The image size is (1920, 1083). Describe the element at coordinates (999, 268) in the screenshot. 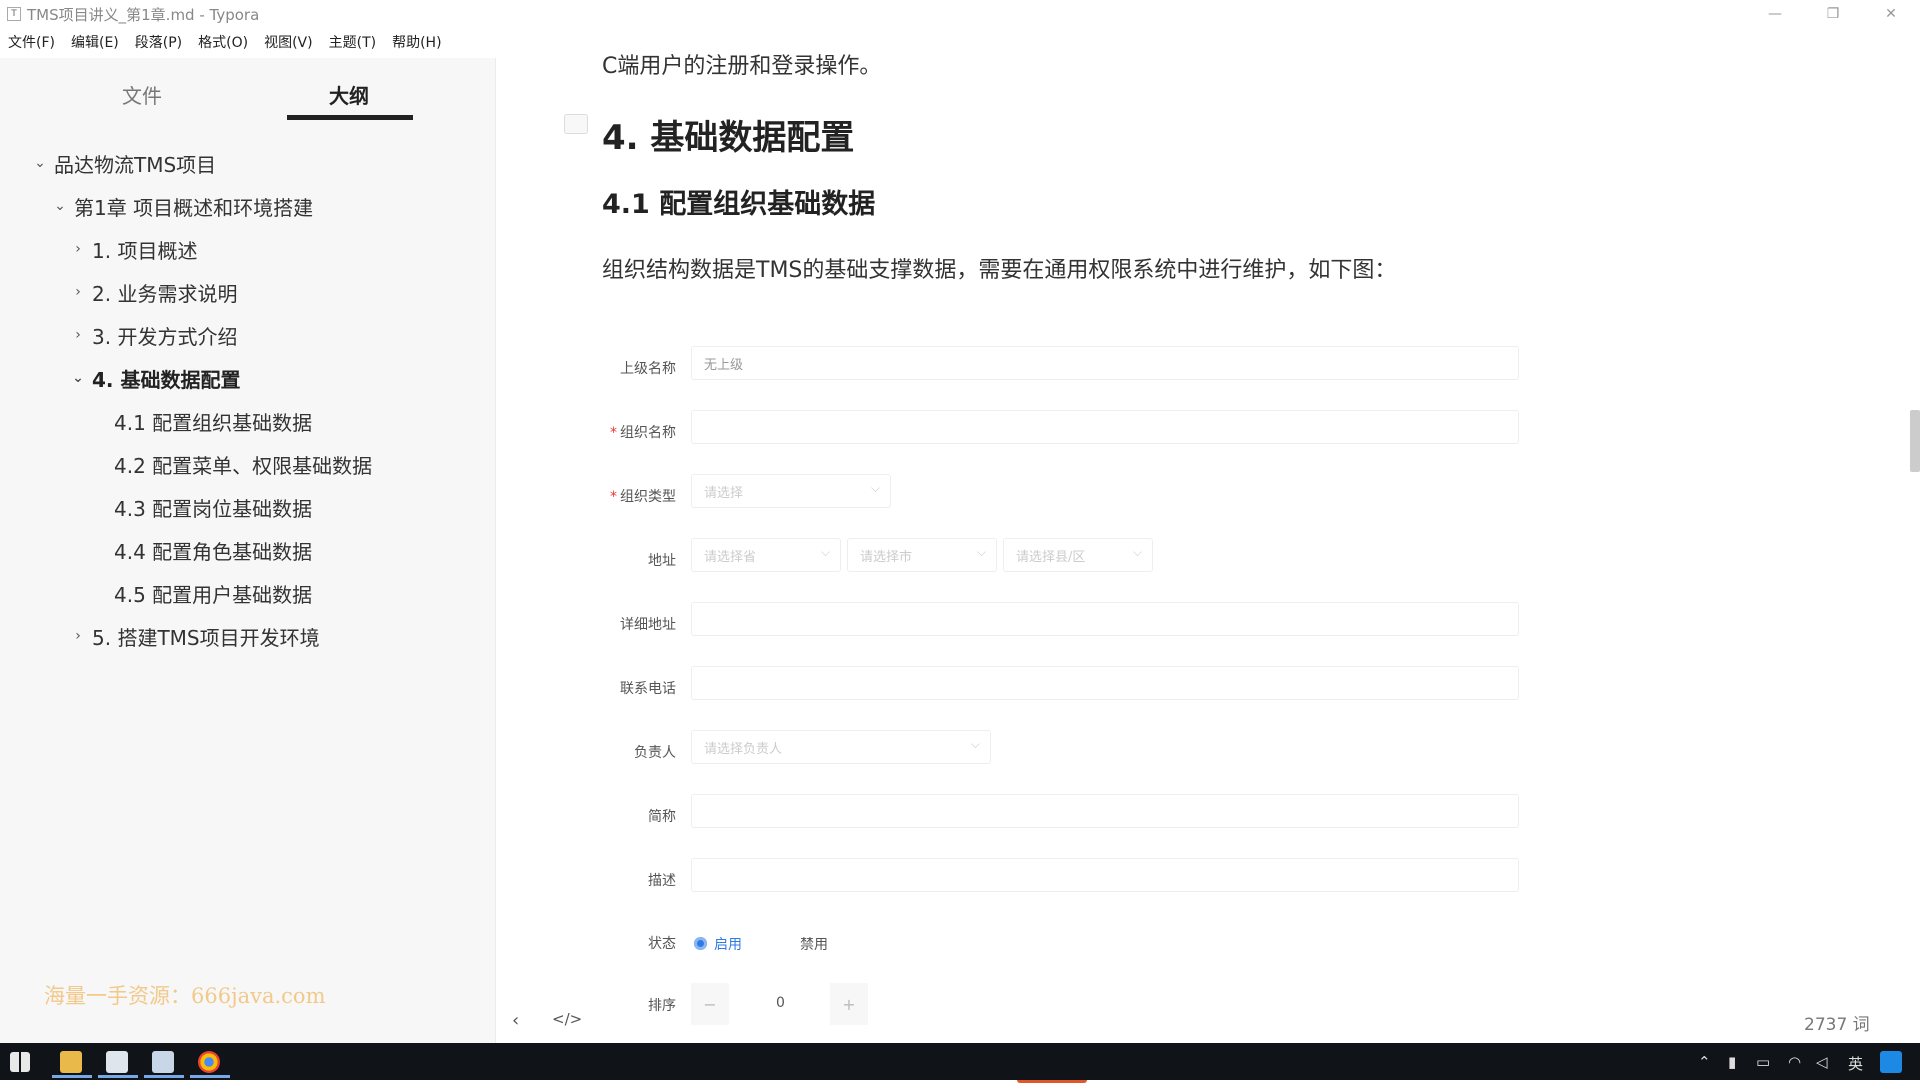

I see `paragraph-org-description: 组织结构数据是TMS的基础支撑数据，需要在通用权限系统中进行维护，如下图：` at that location.